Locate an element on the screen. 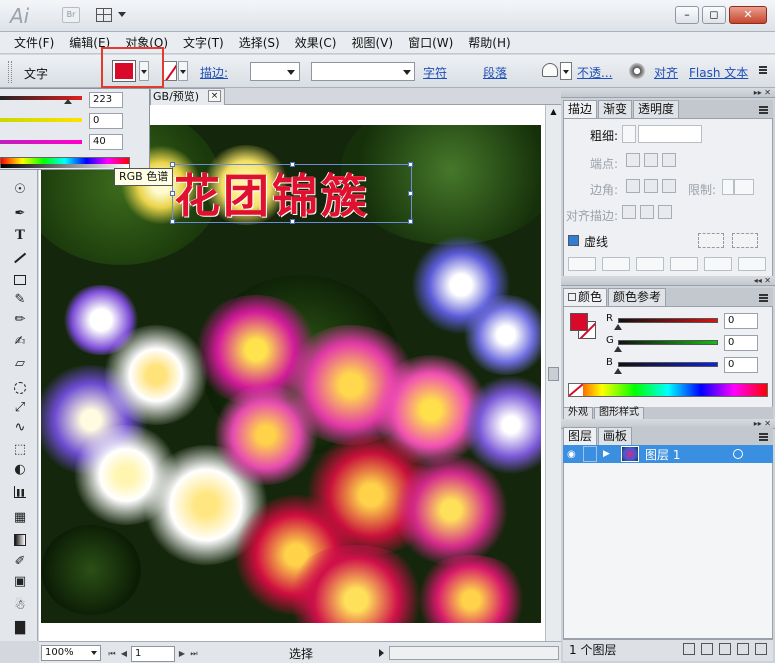 The width and height of the screenshot is (775, 663). tab-color: 颜色 is located at coordinates (585, 297).